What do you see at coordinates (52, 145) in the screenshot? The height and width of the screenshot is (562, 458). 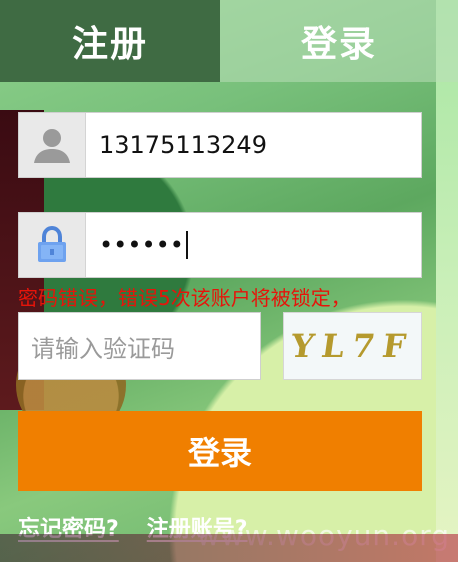 I see `user-icon` at bounding box center [52, 145].